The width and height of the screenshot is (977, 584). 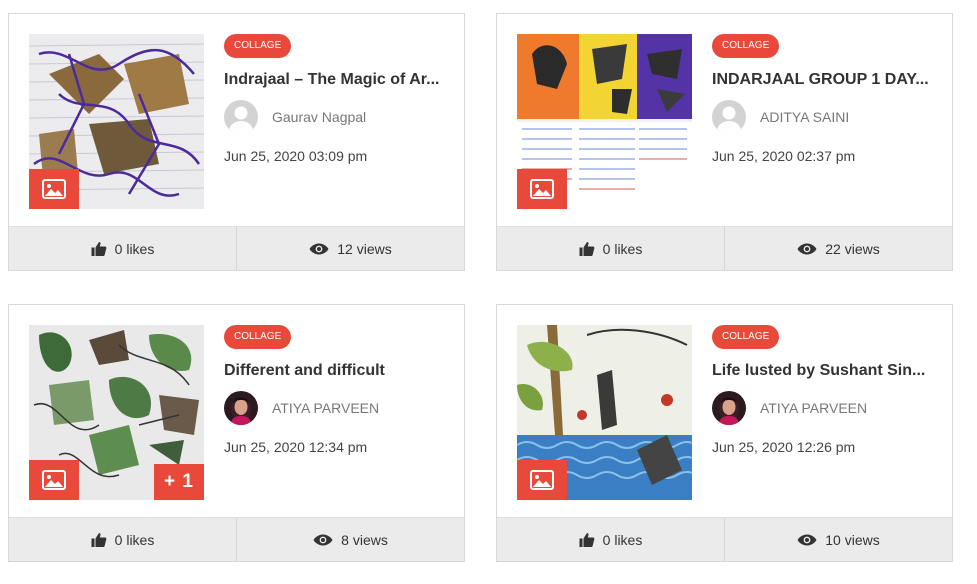 I want to click on author-row: ADITYA SAINI, so click(x=780, y=117).